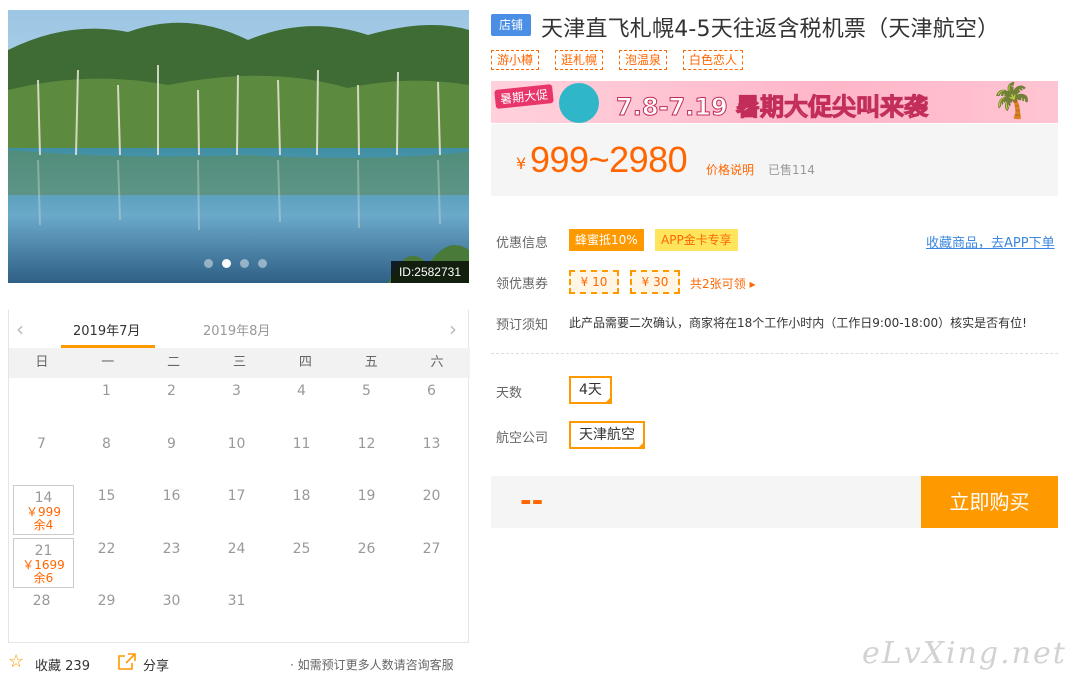 This screenshot has height=690, width=1067. Describe the element at coordinates (774, 353) in the screenshot. I see `divider` at that location.